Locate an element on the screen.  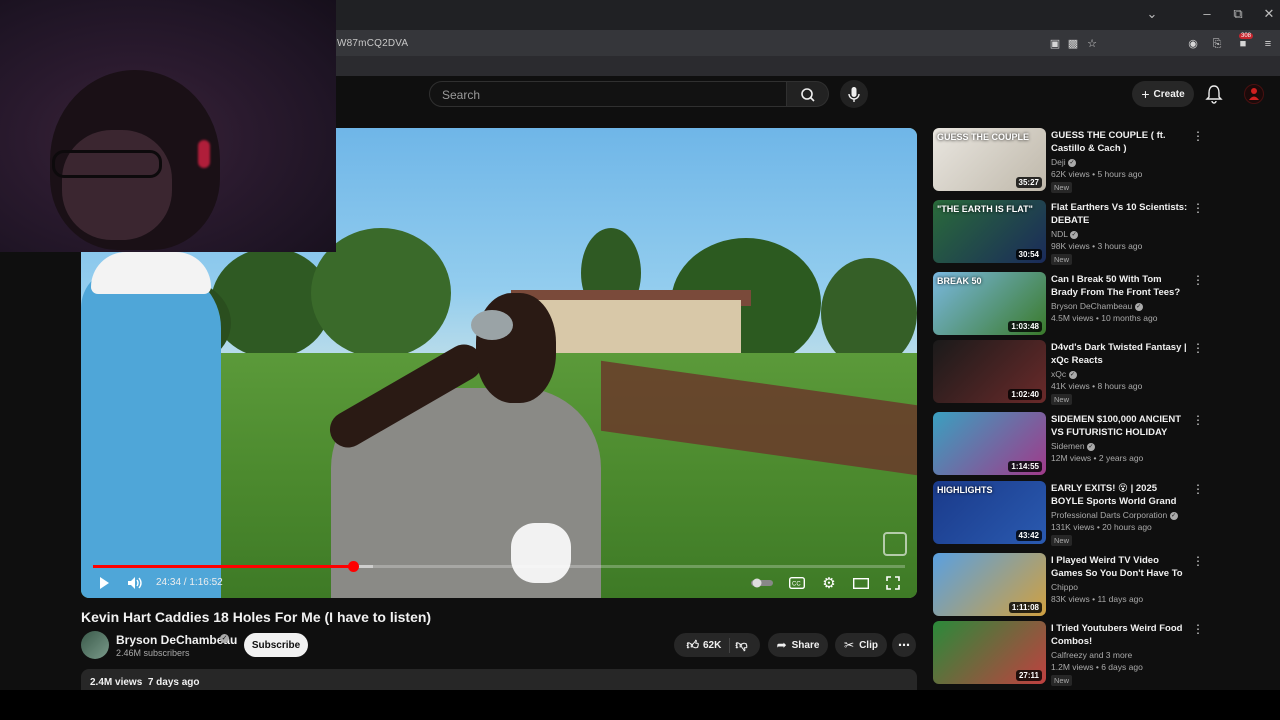
tab-search-chevron-icon: ⌄ is located at coordinates (1152, 14).